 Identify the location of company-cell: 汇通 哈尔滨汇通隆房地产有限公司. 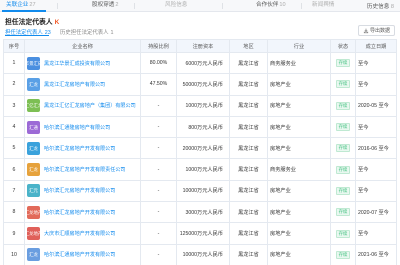
(82, 127).